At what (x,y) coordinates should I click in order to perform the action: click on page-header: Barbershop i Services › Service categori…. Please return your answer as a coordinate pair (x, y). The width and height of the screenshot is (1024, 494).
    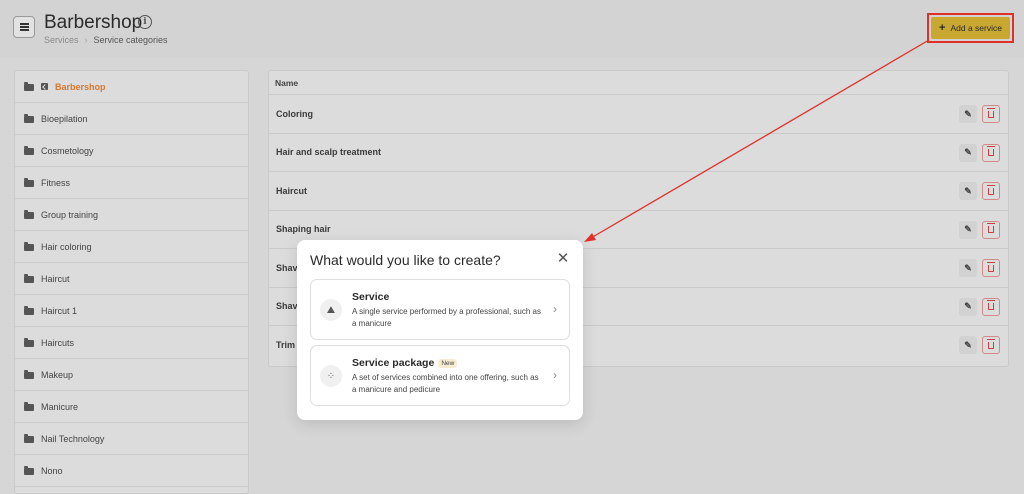
    Looking at the image, I should click on (512, 29).